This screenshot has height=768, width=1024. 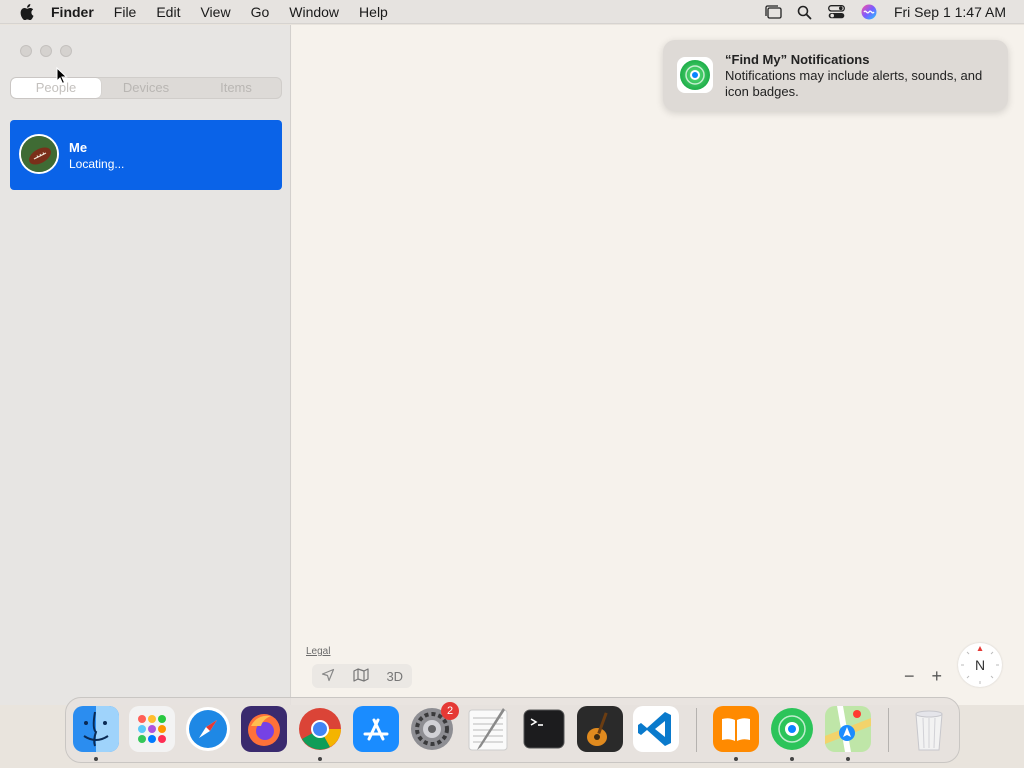 I want to click on find-my-app-icon, so click(x=695, y=75).